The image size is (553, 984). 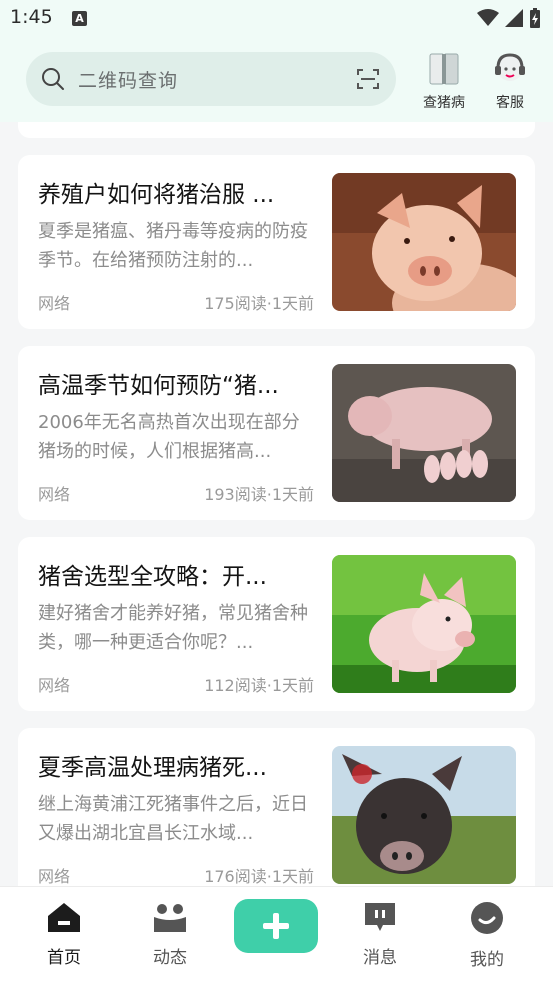 What do you see at coordinates (128, 81) in the screenshot?
I see `search-placeholder: 二维码查询` at bounding box center [128, 81].